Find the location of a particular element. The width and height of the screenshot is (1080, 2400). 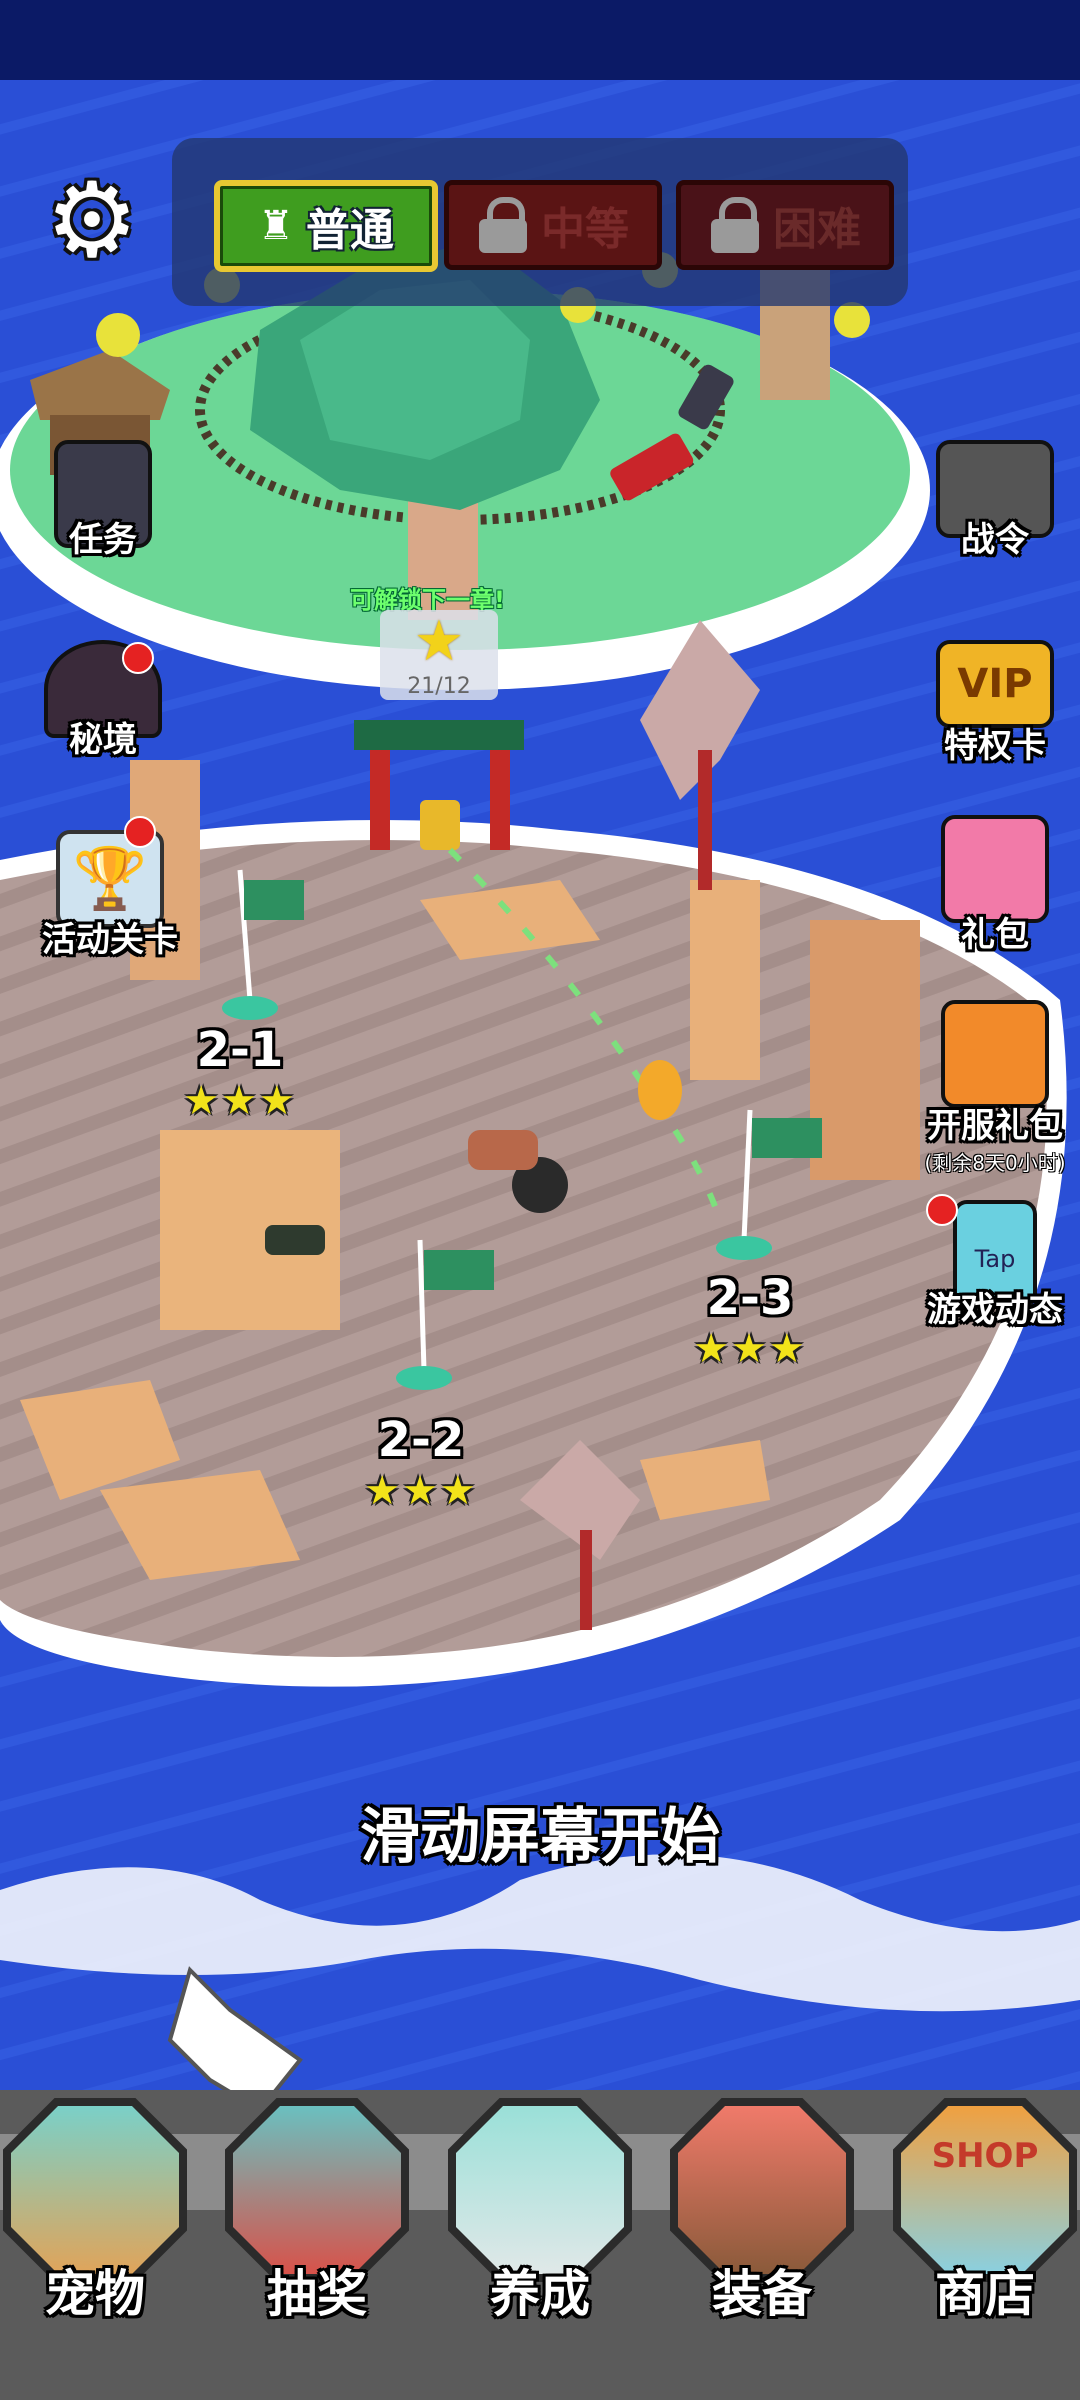

menu-gift-pack-label: 礼包 is located at coordinates (995, 935).